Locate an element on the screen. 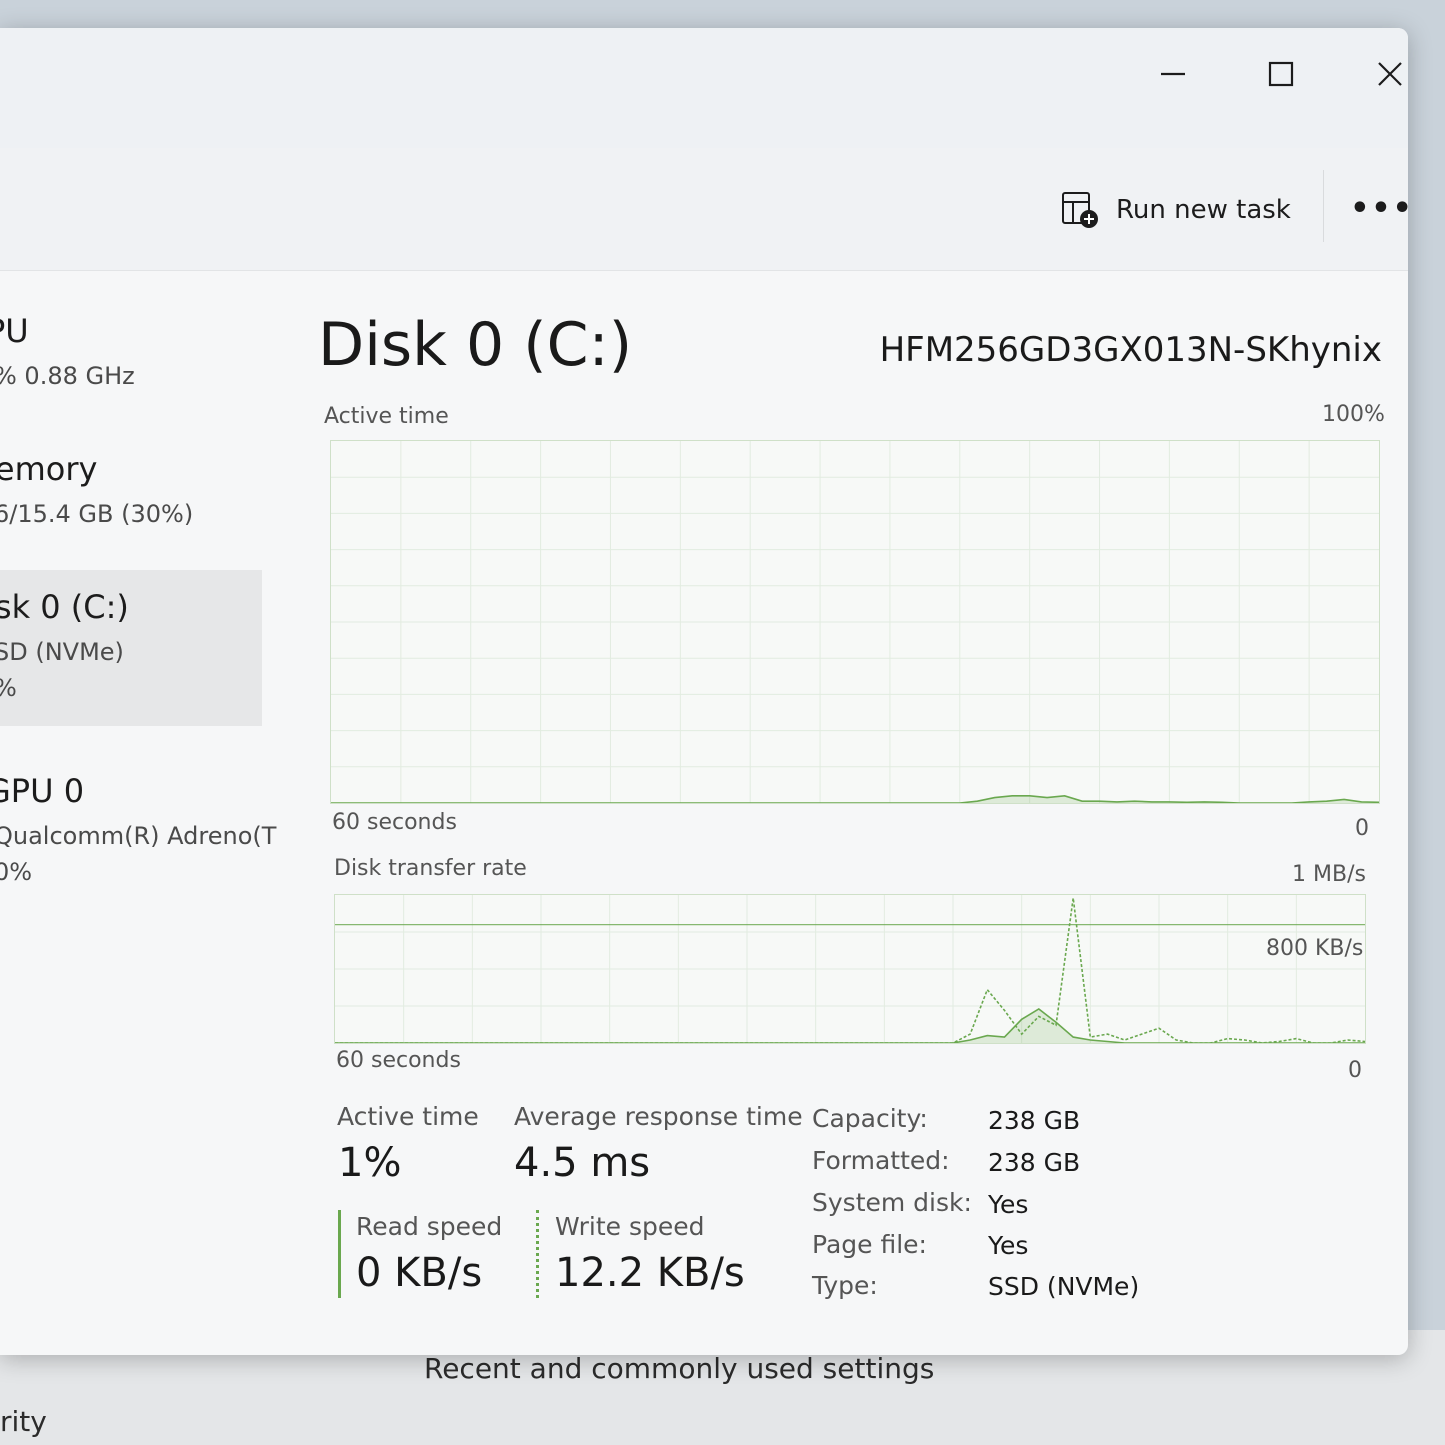  sidebar-item-gpu-0: GPU 0 Qualcomm(R) Adreno(T 0% is located at coordinates (138, 817).